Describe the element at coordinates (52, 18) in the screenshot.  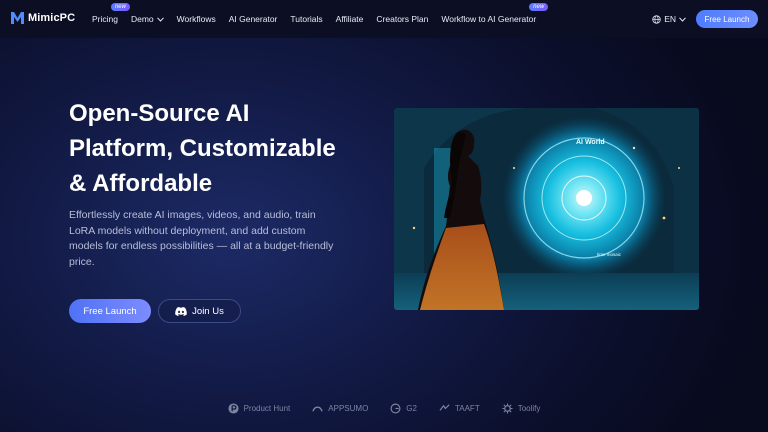
I see `brand-name: MimicPC` at that location.